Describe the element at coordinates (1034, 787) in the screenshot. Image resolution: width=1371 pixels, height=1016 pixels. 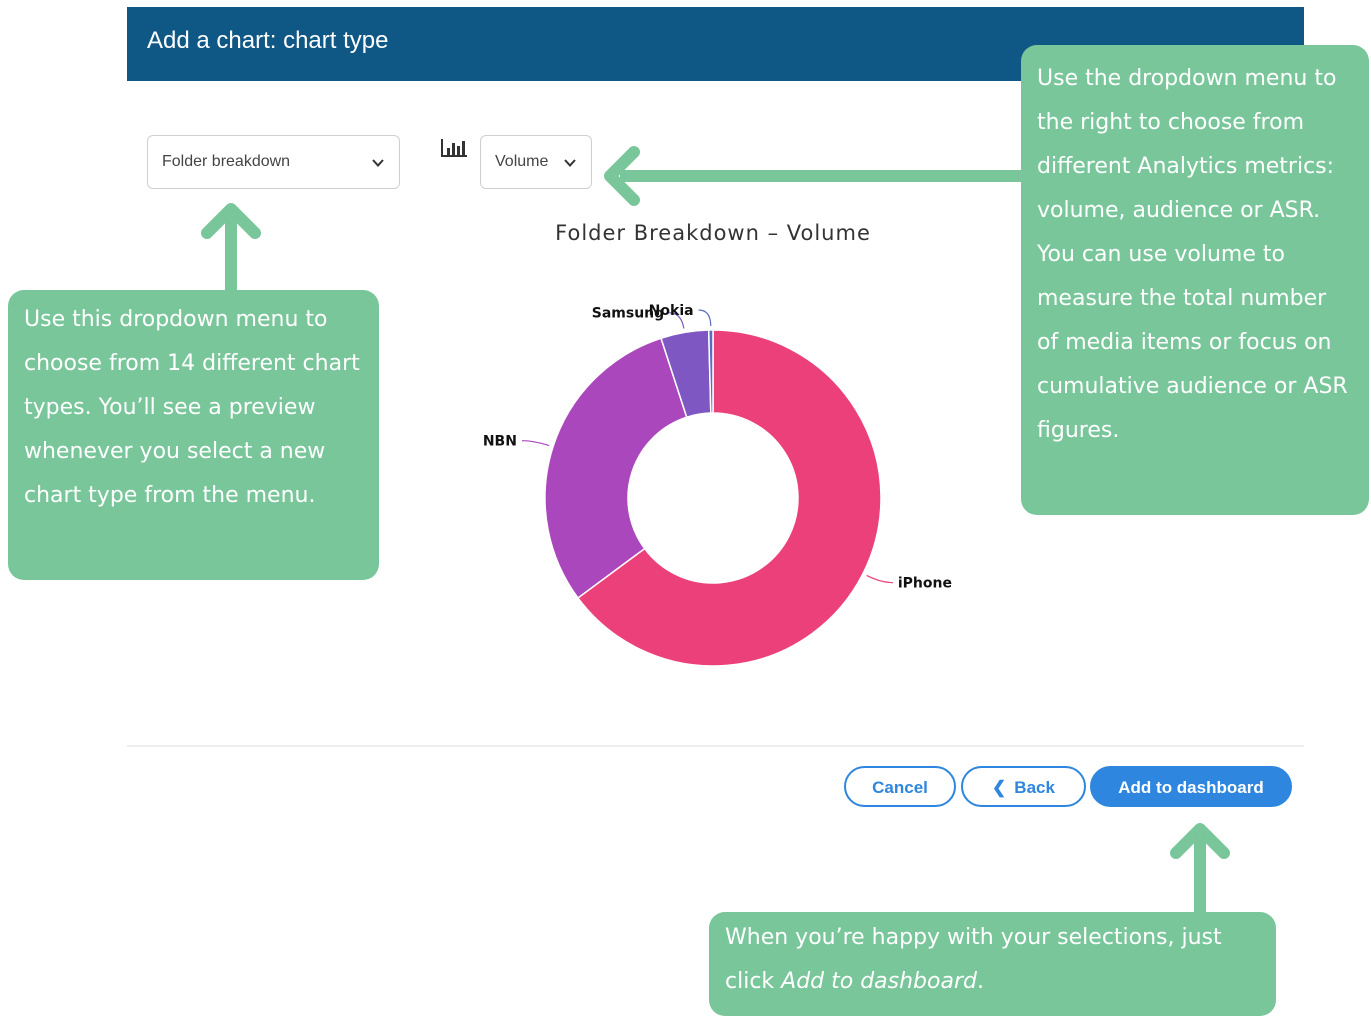
I see `back-button-label: Back` at that location.